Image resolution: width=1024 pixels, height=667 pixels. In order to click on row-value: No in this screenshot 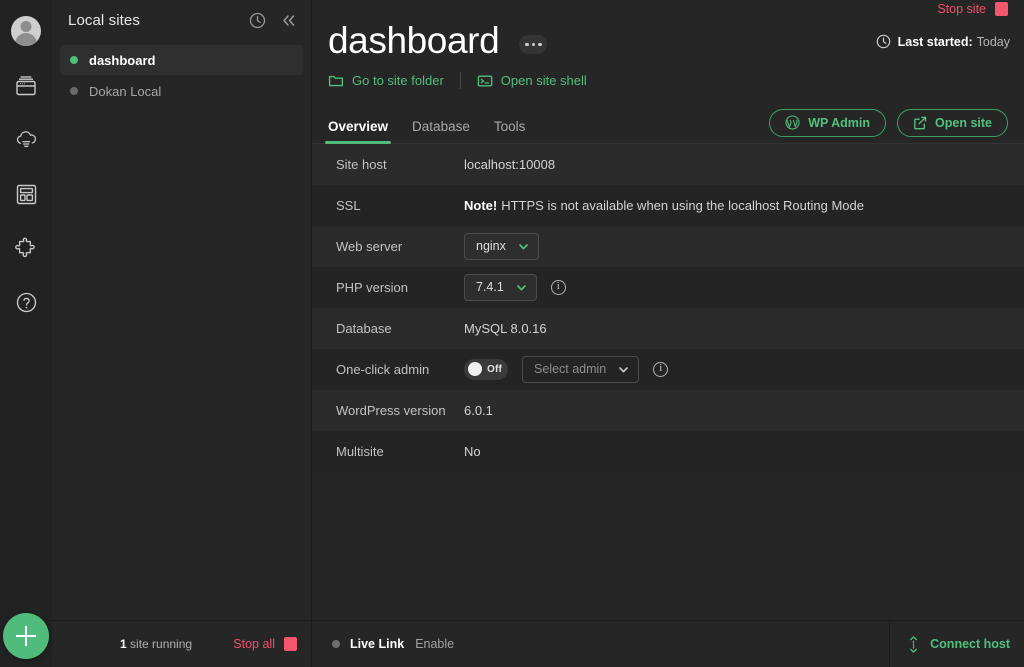, I will do `click(472, 451)`.